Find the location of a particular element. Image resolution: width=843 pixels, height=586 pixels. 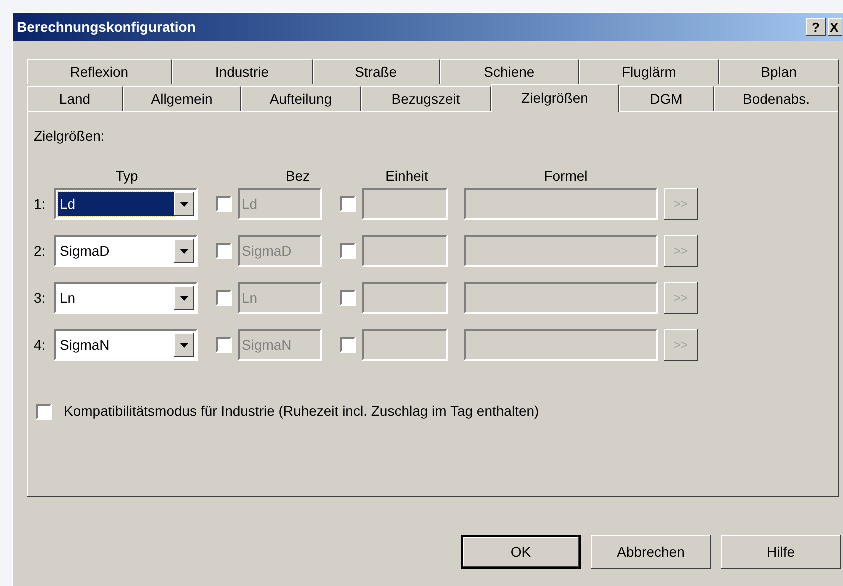

tab: Zielgrößen is located at coordinates (555, 98).